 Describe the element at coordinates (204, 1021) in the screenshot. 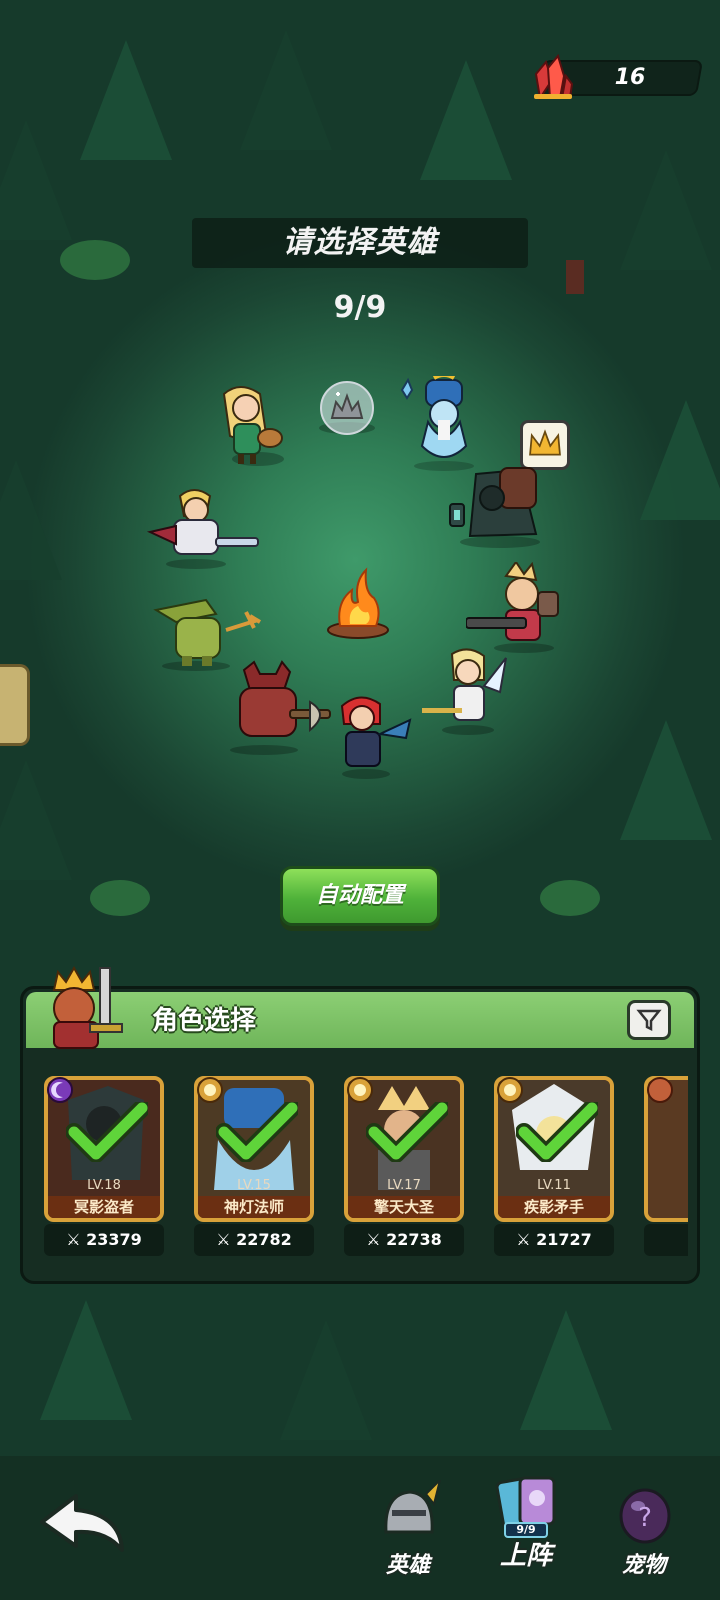

I see `panel-title: 角色选择` at that location.